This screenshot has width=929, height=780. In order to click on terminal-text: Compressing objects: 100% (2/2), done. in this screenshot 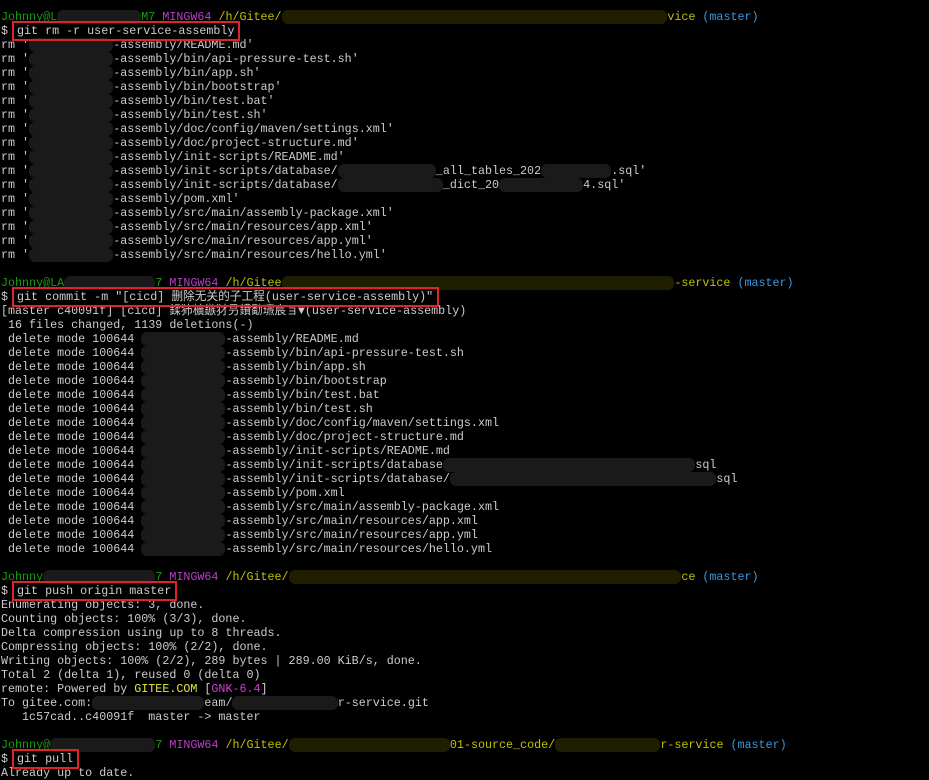, I will do `click(134, 647)`.